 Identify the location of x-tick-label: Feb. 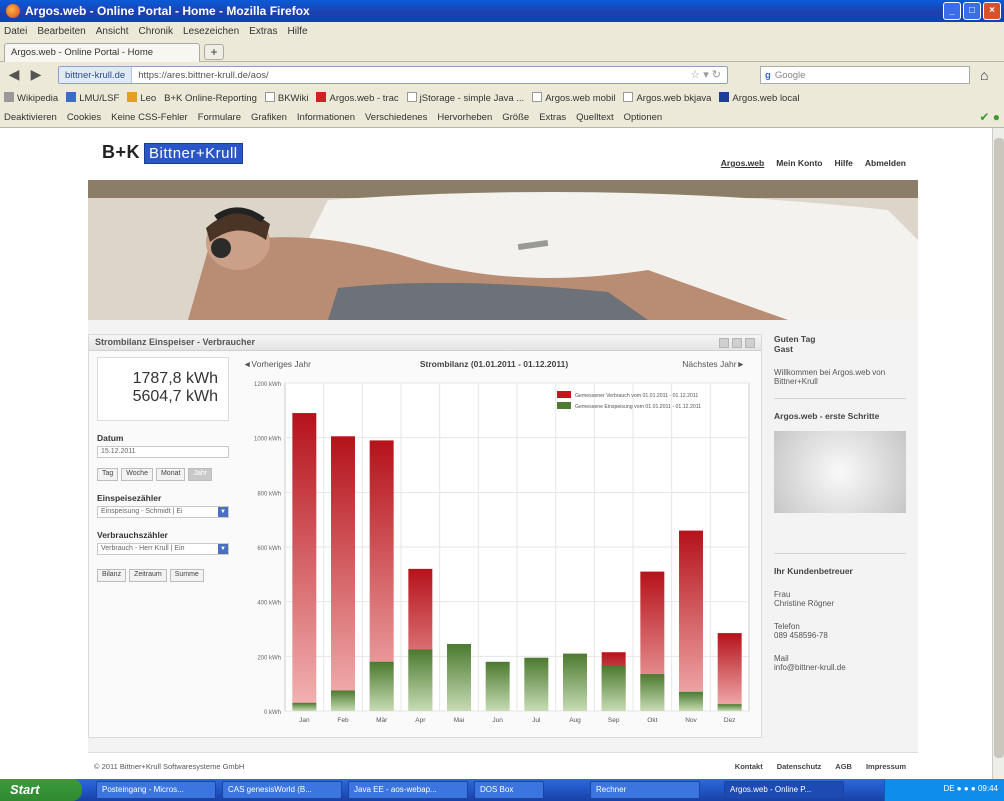
(343, 720).